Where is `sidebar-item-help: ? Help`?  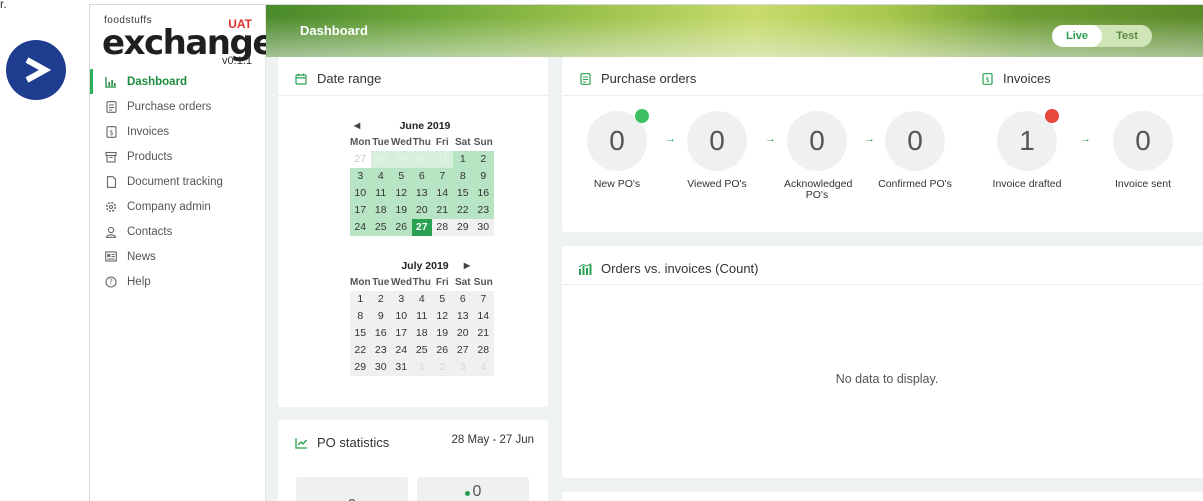 sidebar-item-help: ? Help is located at coordinates (178, 281).